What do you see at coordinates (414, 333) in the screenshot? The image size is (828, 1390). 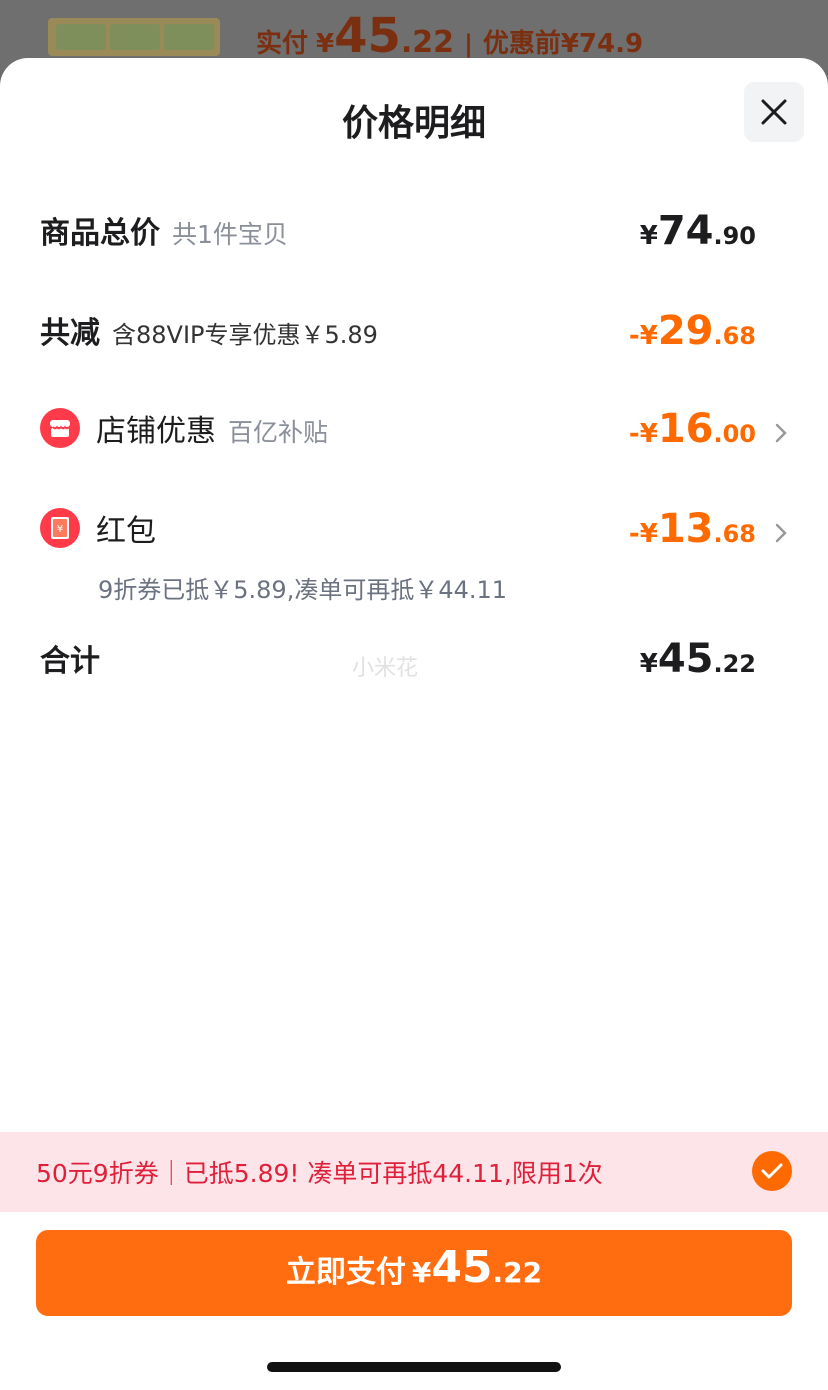 I see `total-discount-row: 共减 含88VIP专享优惠￥5.89 -¥29.68` at bounding box center [414, 333].